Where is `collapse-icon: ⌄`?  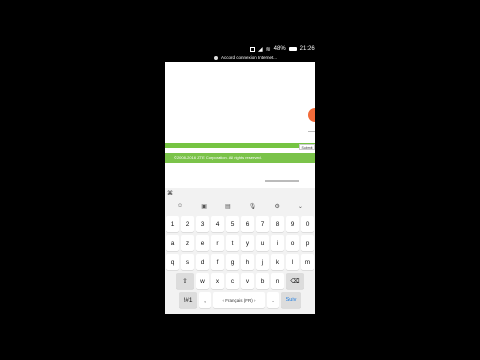
collapse-icon: ⌄ is located at coordinates (300, 206).